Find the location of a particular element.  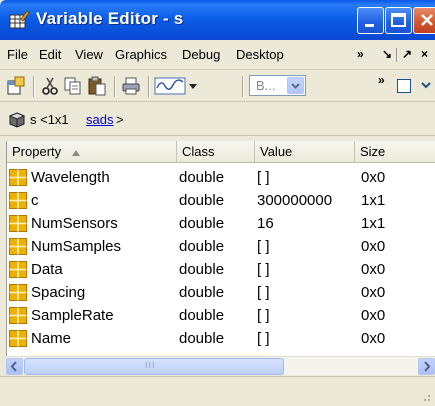

property-name: Wavelength is located at coordinates (70, 177).